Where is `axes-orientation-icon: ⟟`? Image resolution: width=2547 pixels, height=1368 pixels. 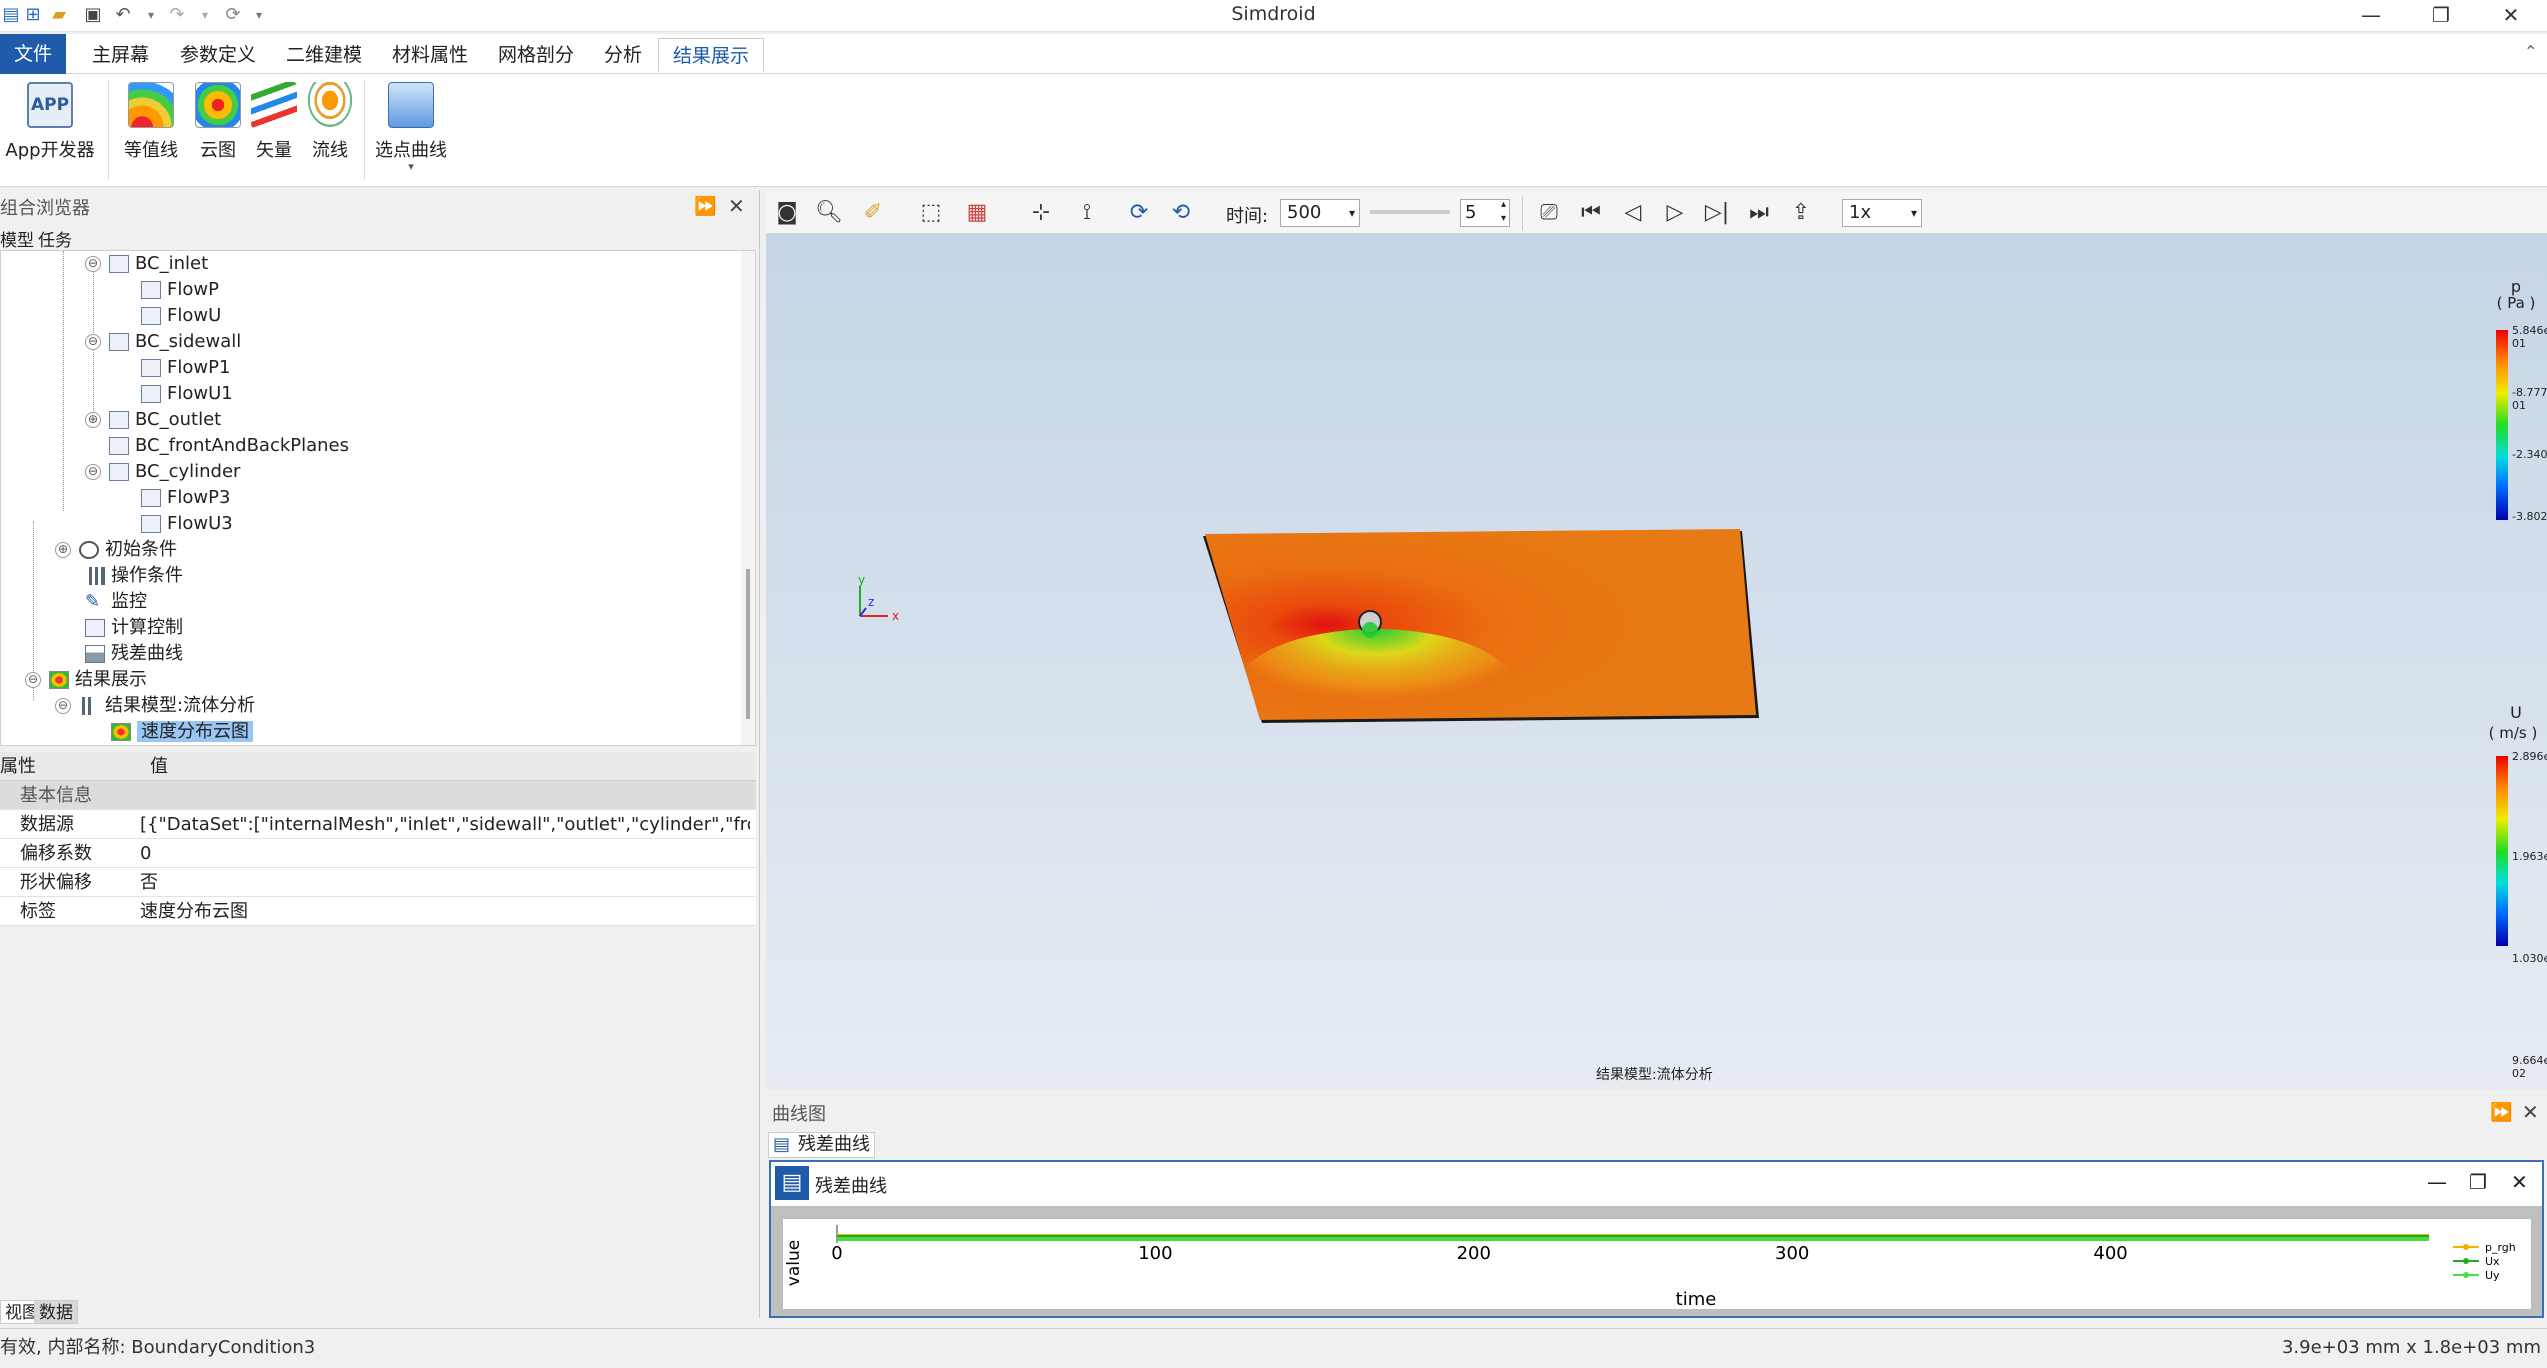
axes-orientation-icon: ⟟ is located at coordinates (1087, 213).